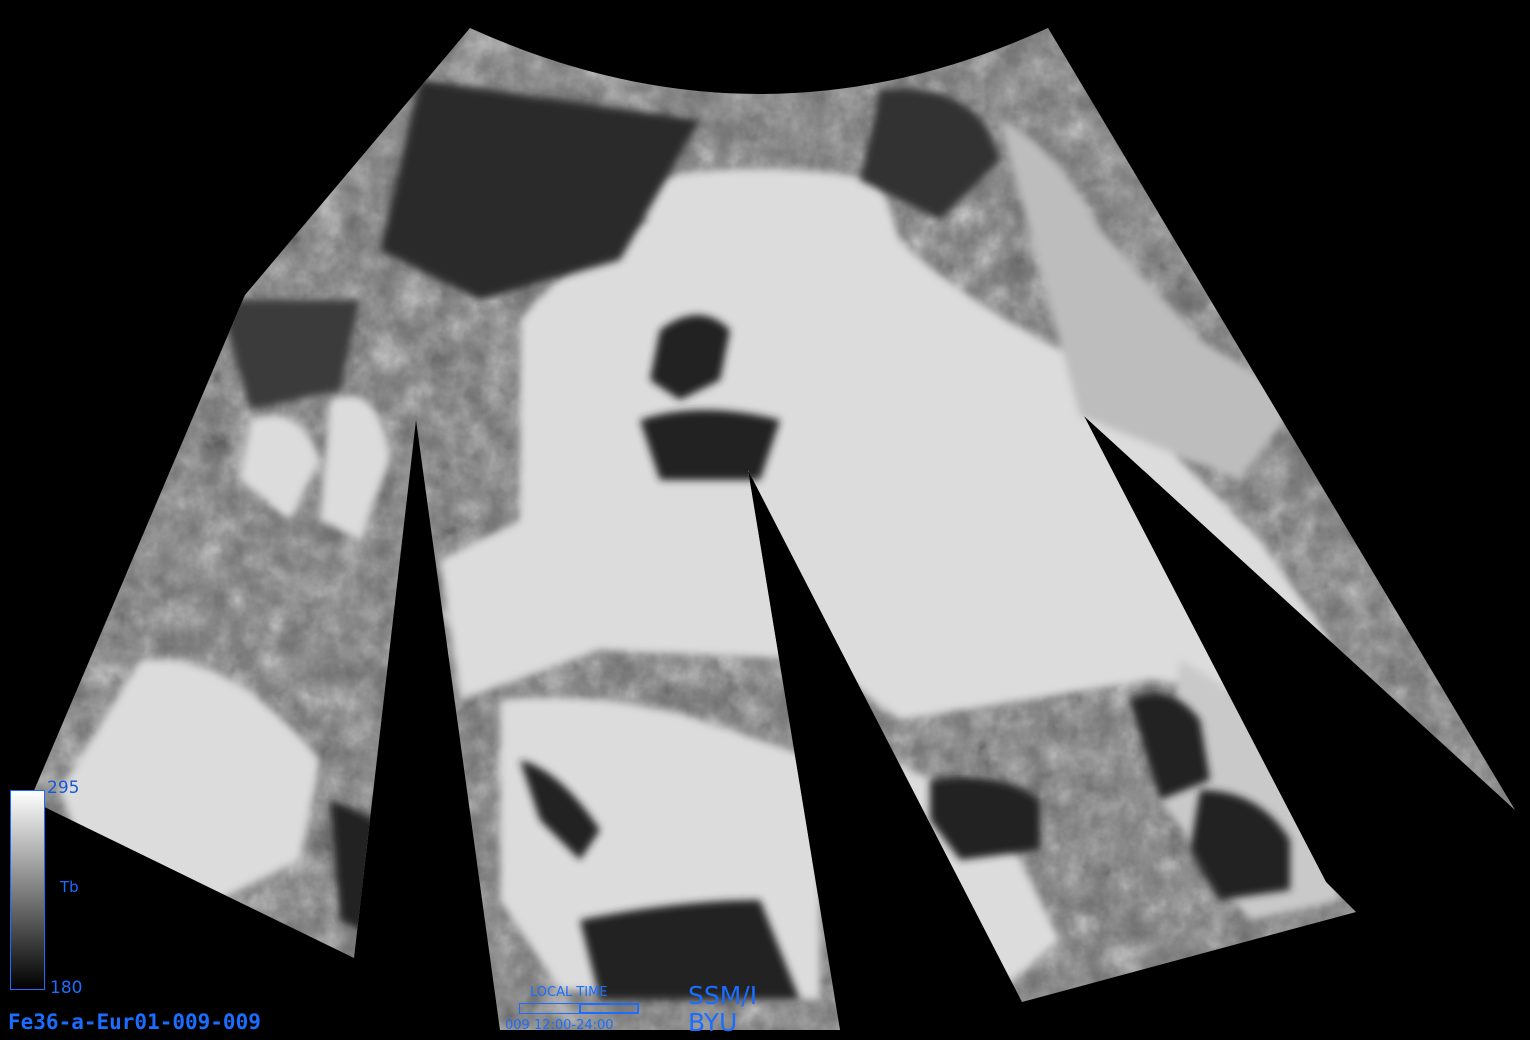 This screenshot has height=1040, width=1530. I want to click on local-time-label: LOCAL TIME, so click(569, 992).